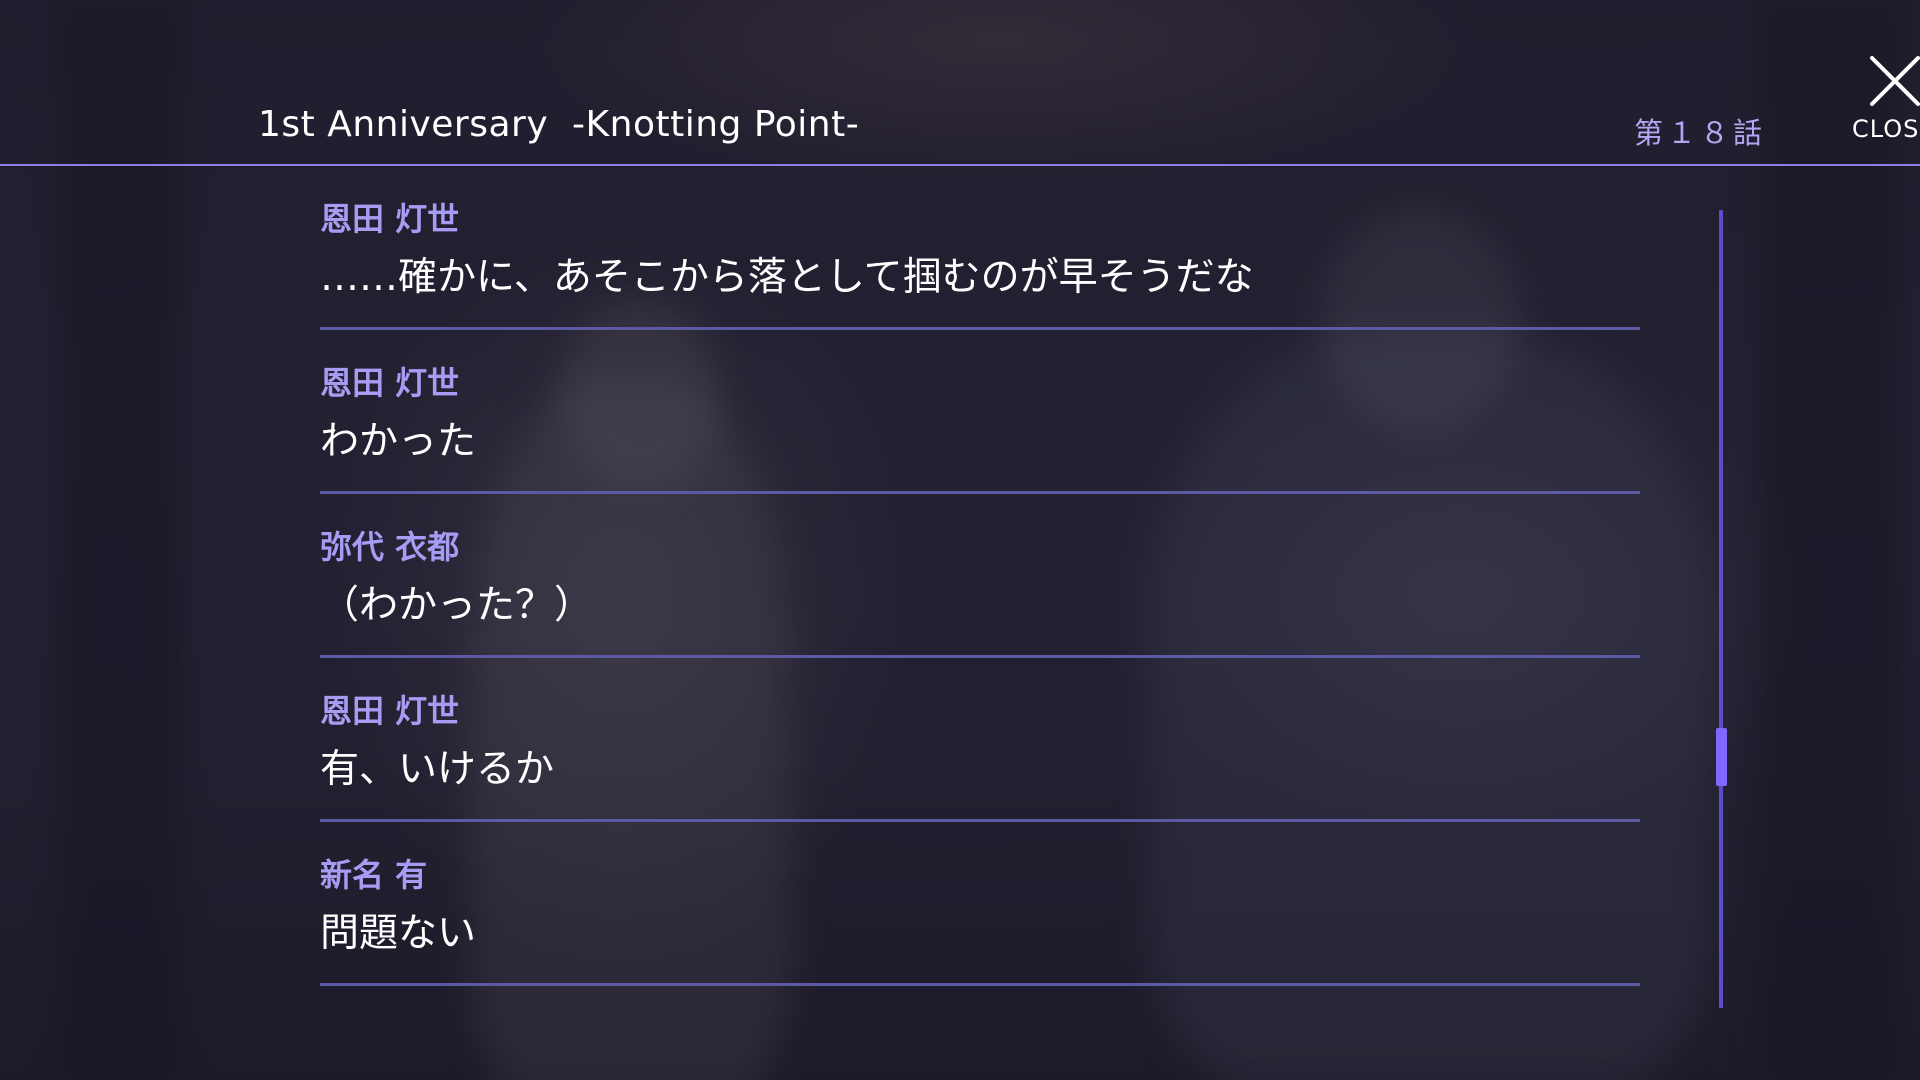 Image resolution: width=1920 pixels, height=1080 pixels. Describe the element at coordinates (1886, 129) in the screenshot. I see `close-label: CLOS` at that location.